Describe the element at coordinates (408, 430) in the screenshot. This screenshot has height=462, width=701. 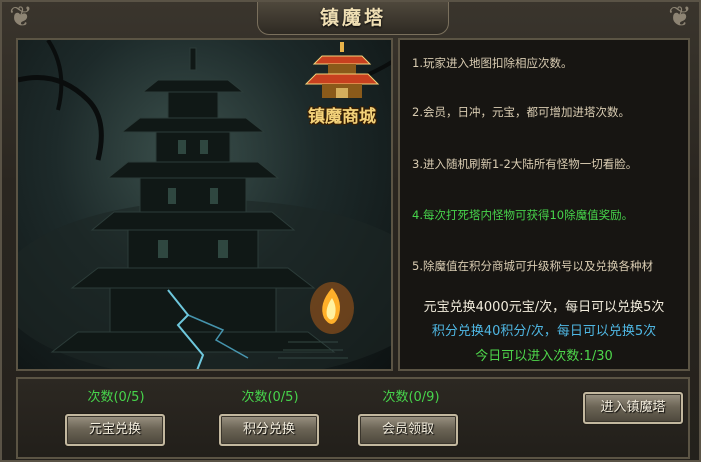
I see `vip-claim-button: 会员领取` at that location.